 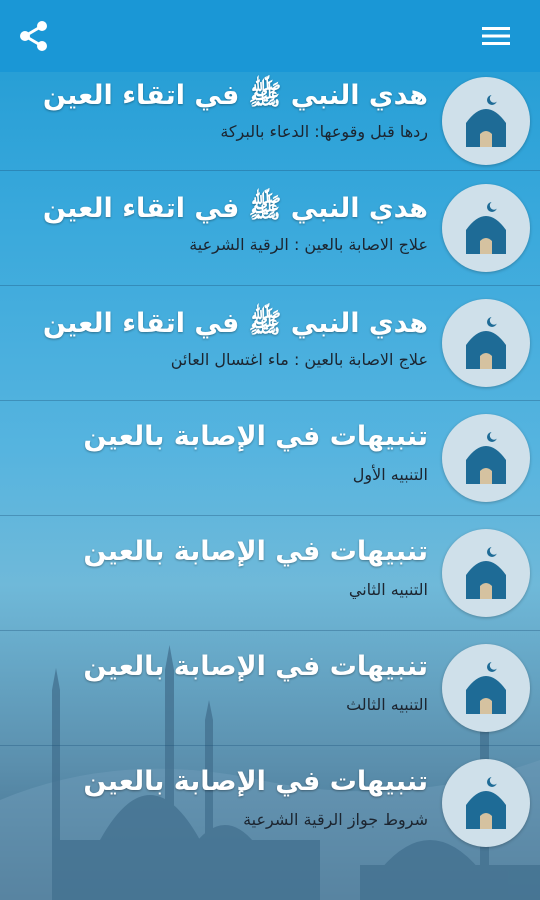 What do you see at coordinates (270, 36) in the screenshot?
I see `app-toolbar` at bounding box center [270, 36].